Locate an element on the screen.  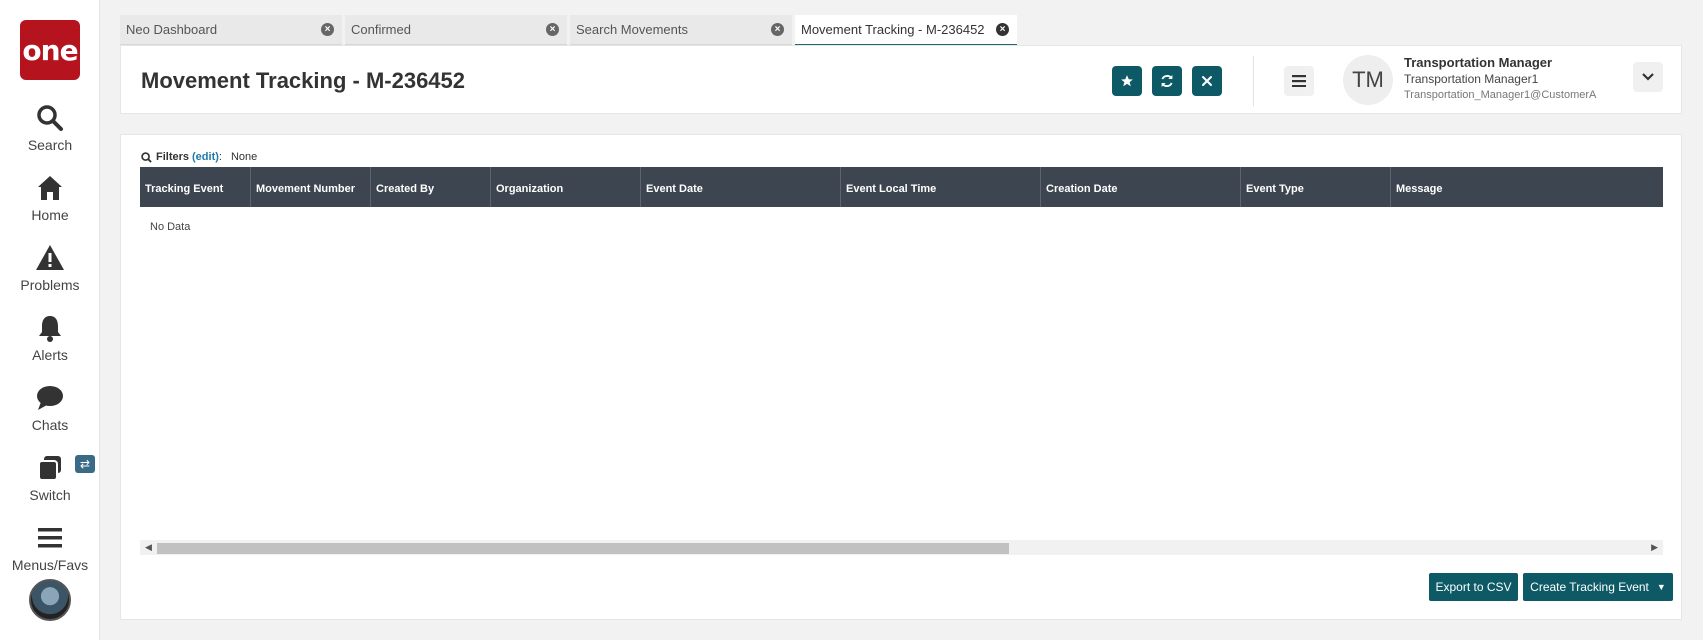
page-menu-button is located at coordinates (1299, 81).